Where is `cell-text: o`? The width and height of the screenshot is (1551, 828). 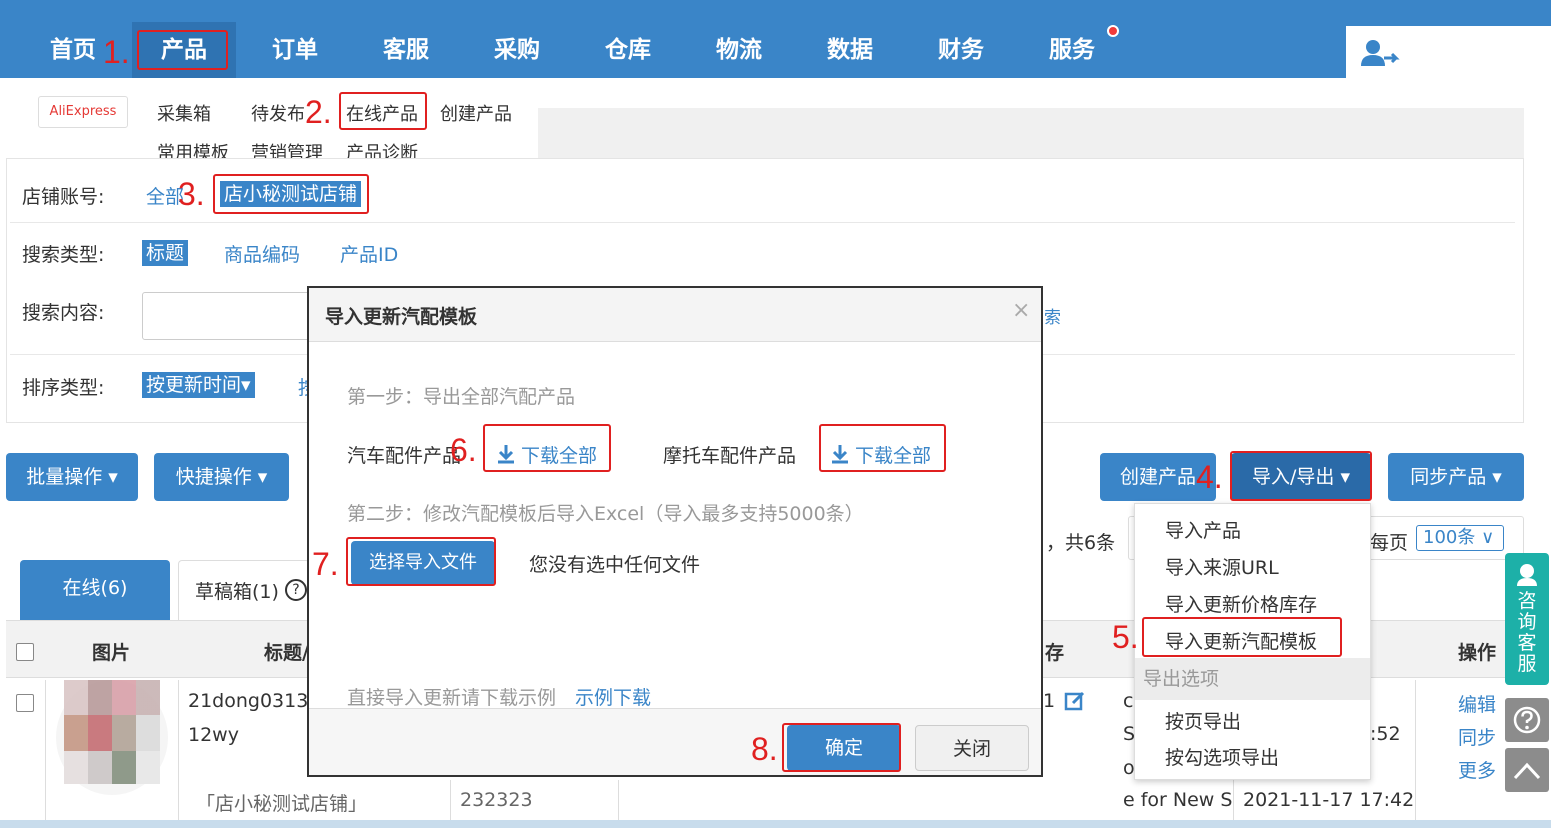 cell-text: o is located at coordinates (1129, 768).